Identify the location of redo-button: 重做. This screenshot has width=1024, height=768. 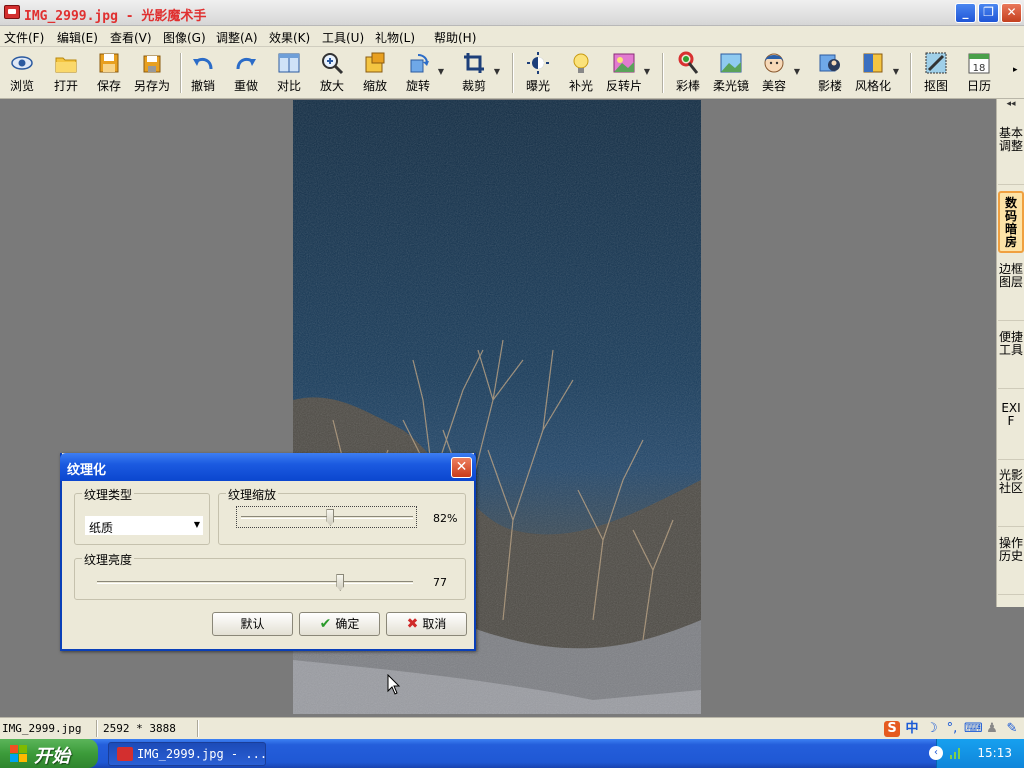
(246, 73).